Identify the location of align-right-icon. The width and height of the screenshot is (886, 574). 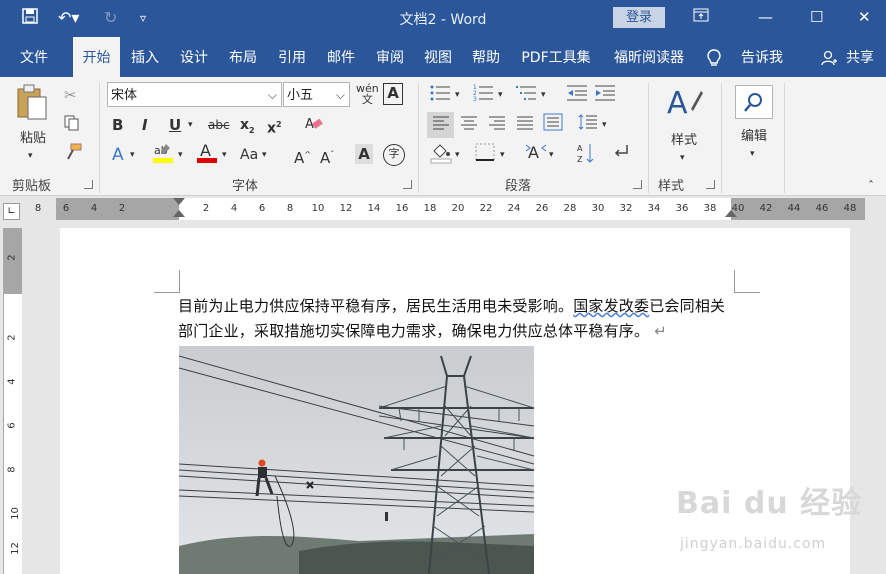
(497, 125).